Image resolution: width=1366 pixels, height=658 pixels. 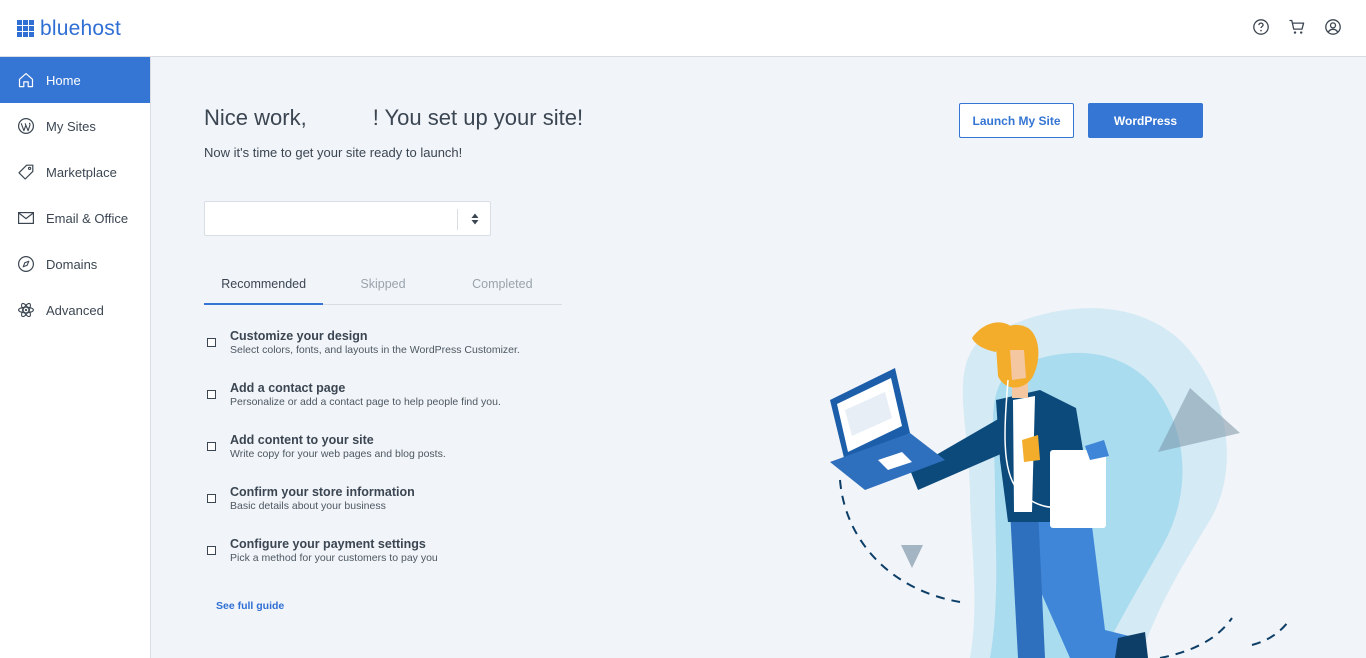 I want to click on sort-arrows-icon, so click(x=475, y=219).